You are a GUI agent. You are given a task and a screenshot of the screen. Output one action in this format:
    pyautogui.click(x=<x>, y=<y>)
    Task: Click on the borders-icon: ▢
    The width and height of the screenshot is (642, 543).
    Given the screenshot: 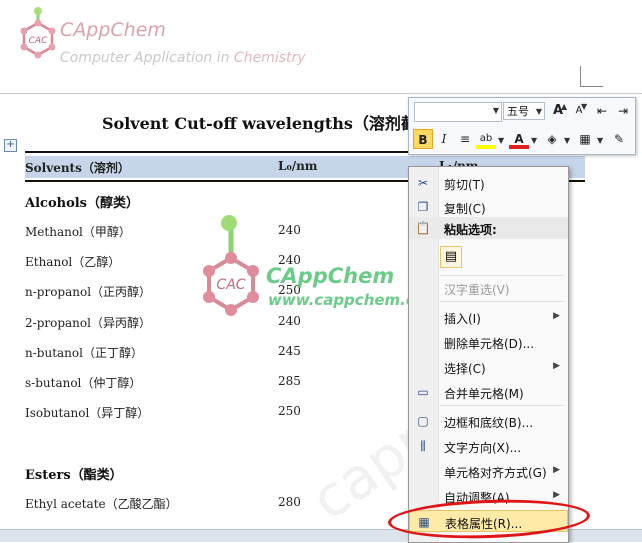 What is the action you would take?
    pyautogui.click(x=423, y=421)
    